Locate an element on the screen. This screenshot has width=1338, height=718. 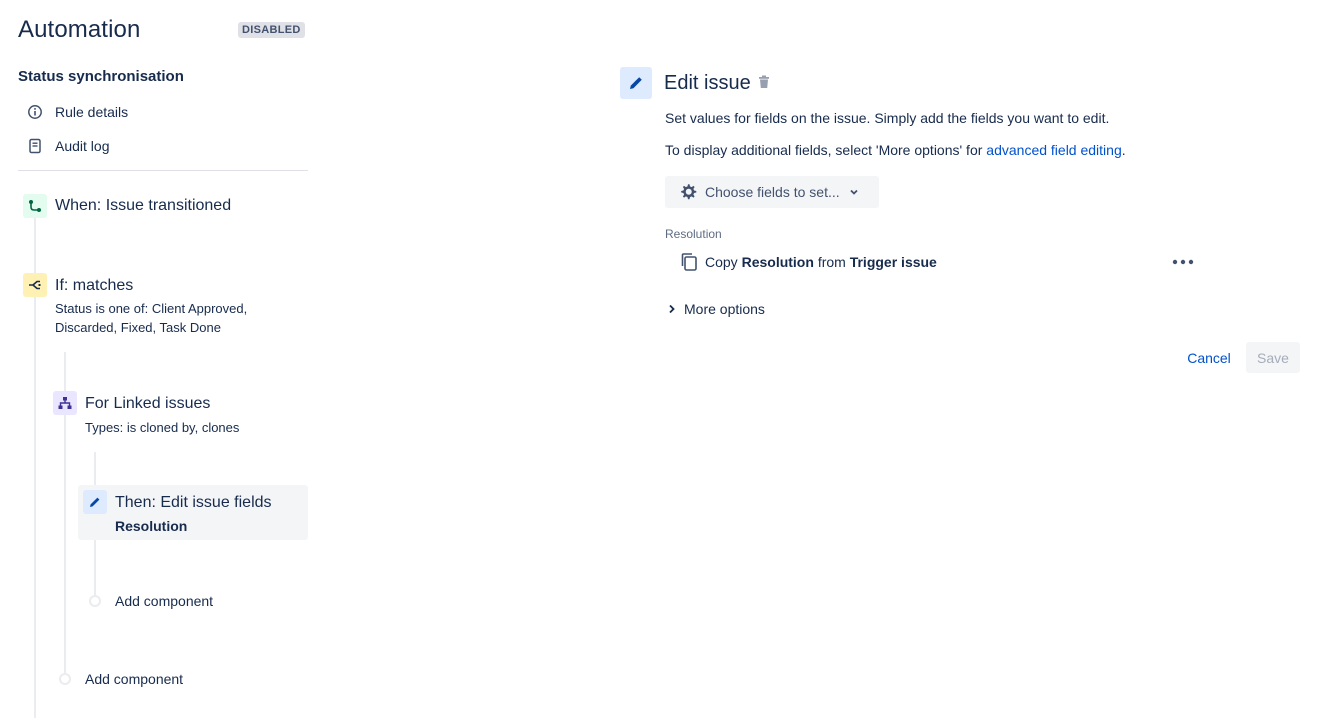
nav-audit-log-label: Audit log is located at coordinates (82, 146).